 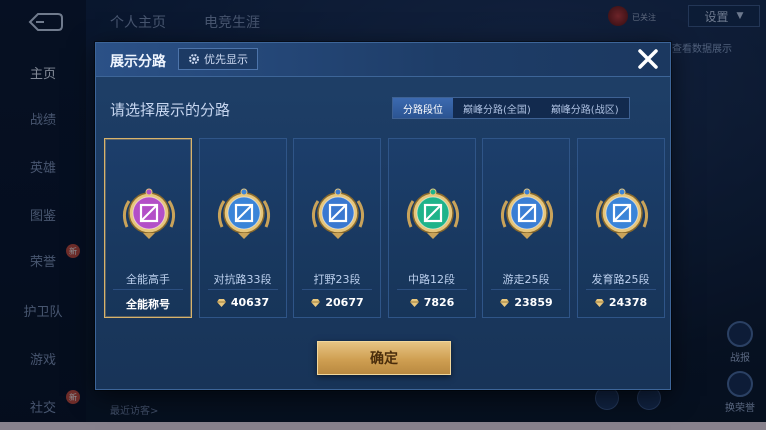 I want to click on lane-card-score-value: 23859, so click(x=533, y=302).